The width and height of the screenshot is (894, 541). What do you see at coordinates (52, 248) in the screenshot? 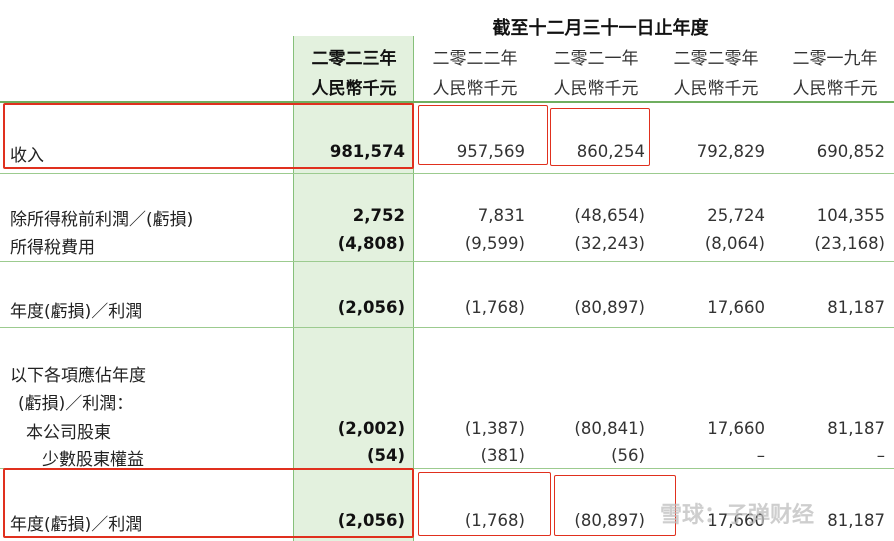
I see `row-label-tax: 所得稅費用` at bounding box center [52, 248].